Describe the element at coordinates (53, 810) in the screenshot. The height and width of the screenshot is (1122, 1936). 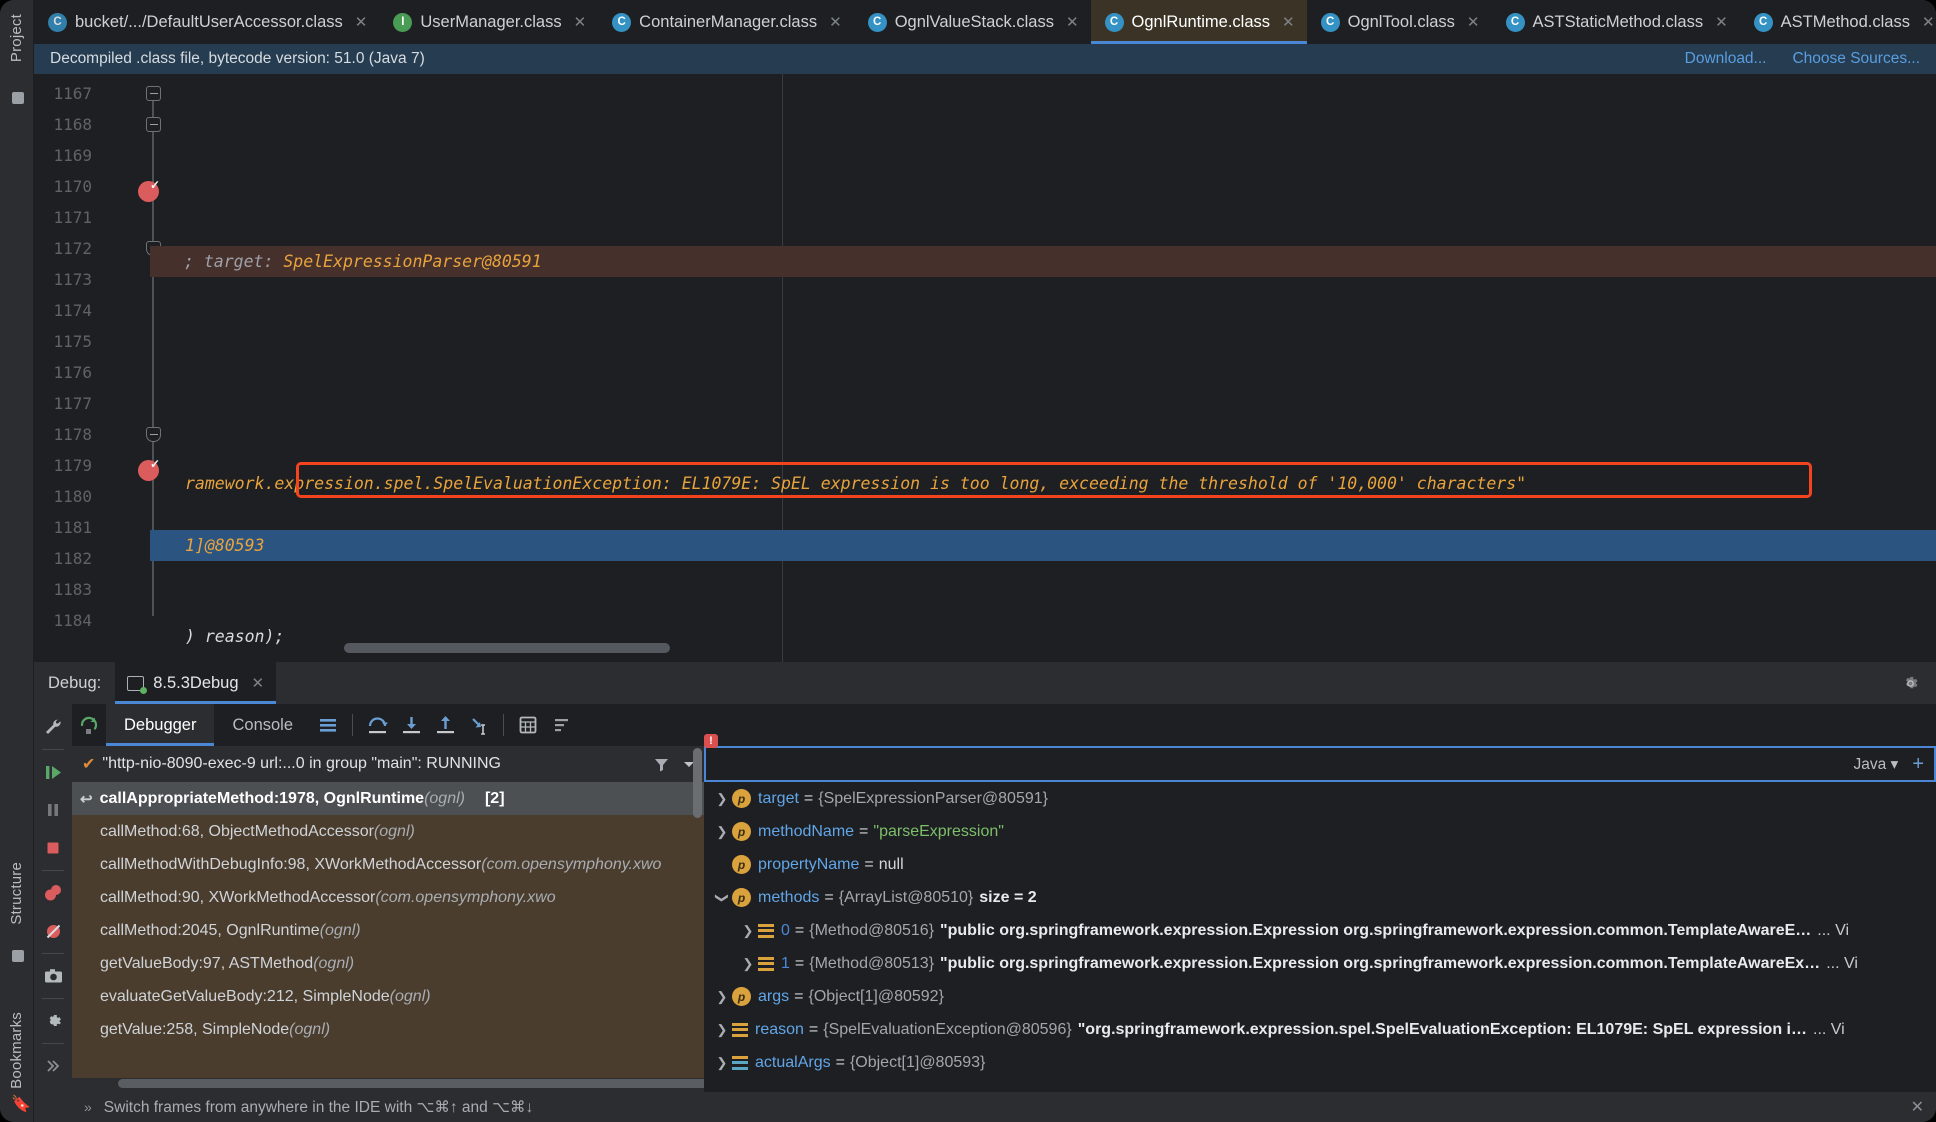
I see `pause-icon` at that location.